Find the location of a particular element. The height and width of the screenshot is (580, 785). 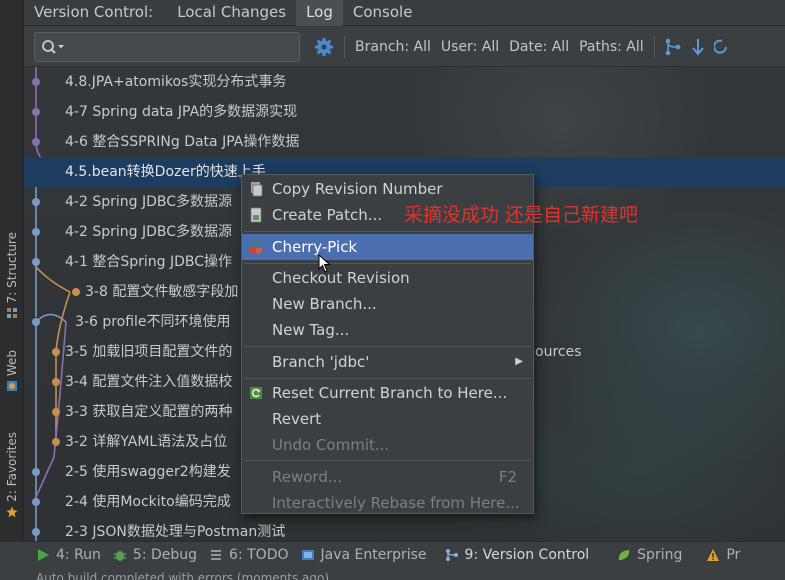

refresh-icon is located at coordinates (720, 47).